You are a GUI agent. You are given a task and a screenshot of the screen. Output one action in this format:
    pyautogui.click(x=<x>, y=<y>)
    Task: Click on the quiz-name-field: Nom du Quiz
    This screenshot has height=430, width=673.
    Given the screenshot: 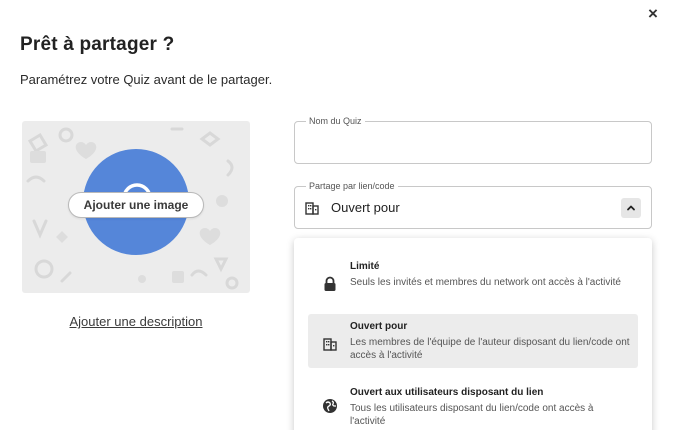 What is the action you would take?
    pyautogui.click(x=473, y=139)
    